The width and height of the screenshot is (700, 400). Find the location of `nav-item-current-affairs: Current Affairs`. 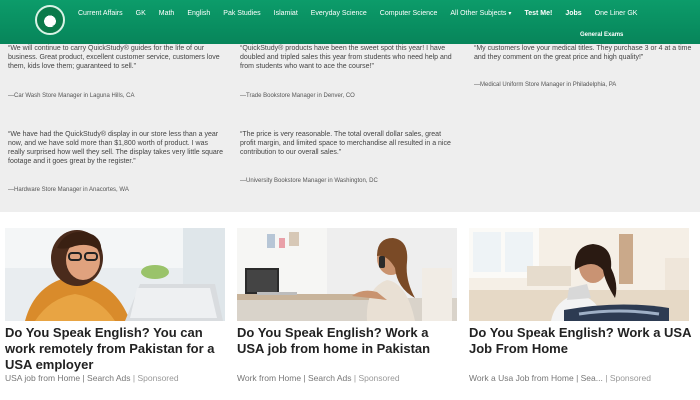

nav-item-current-affairs: Current Affairs is located at coordinates (100, 13).